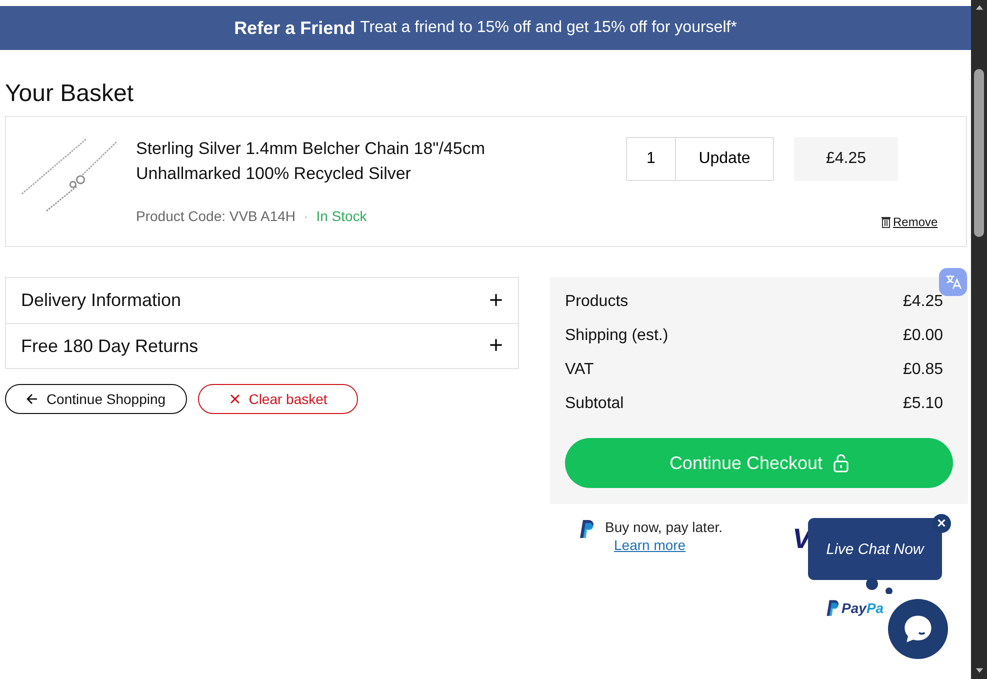  I want to click on close-icon, so click(234, 399).